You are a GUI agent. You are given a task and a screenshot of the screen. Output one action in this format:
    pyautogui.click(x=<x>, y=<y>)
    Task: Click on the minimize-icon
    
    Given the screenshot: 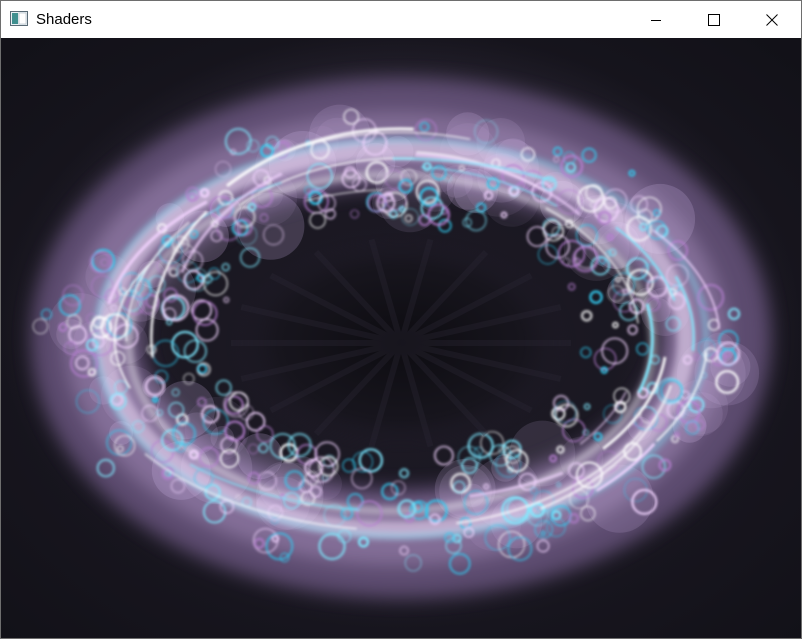 What is the action you would take?
    pyautogui.click(x=656, y=20)
    